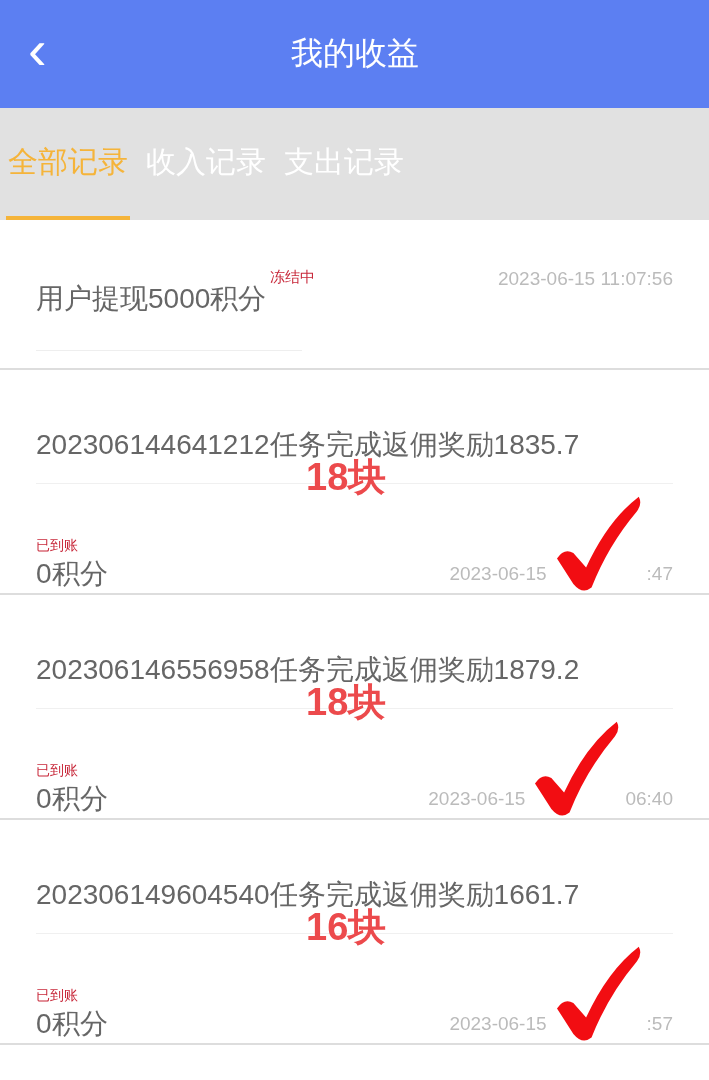 The height and width of the screenshot is (1080, 709). I want to click on back-button: ‹, so click(37, 50).